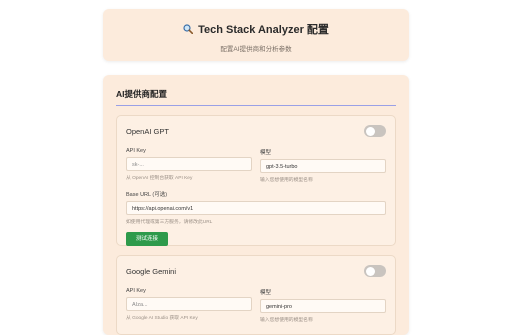  I want to click on model-hint: 输入您想使用的模型名称, so click(286, 180).